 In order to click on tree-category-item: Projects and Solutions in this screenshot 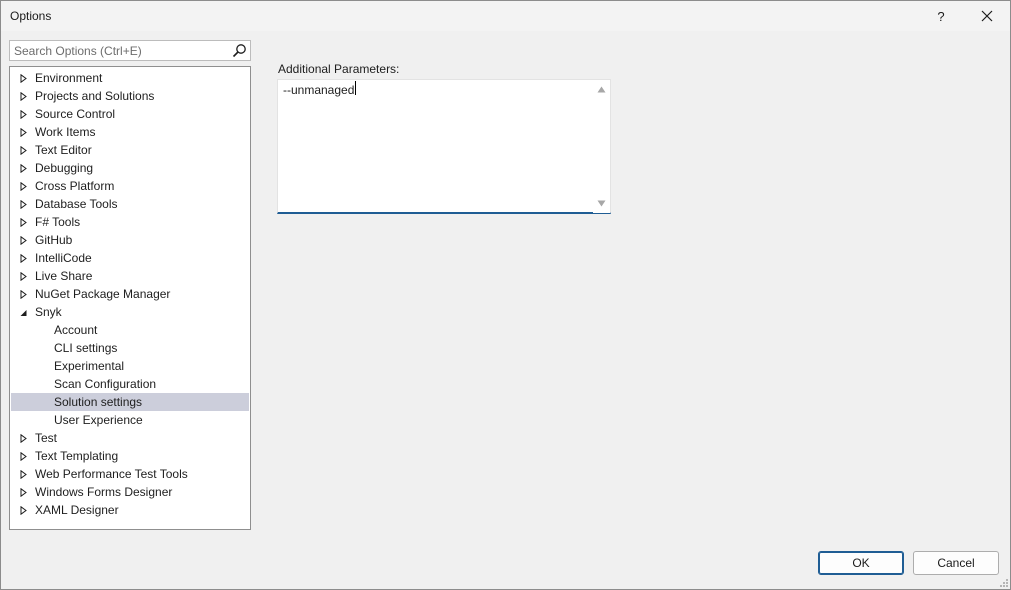, I will do `click(130, 96)`.